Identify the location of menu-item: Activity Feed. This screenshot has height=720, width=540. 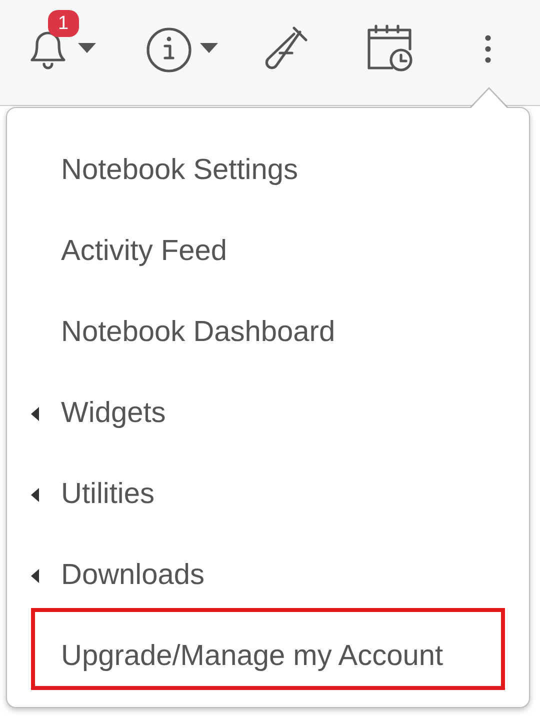
(144, 252).